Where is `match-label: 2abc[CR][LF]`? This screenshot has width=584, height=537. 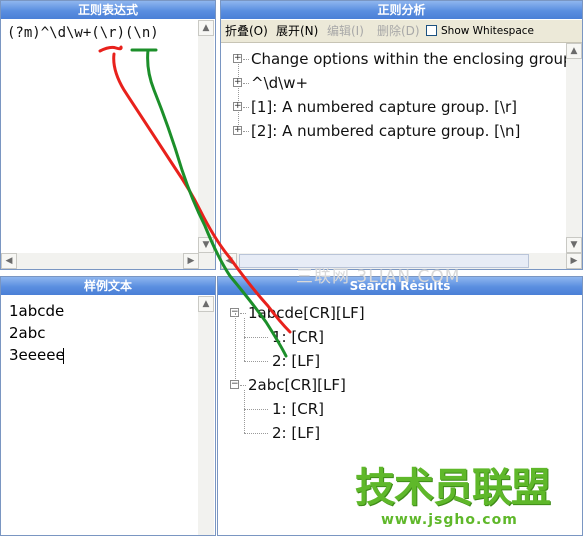
match-label: 2abc[CR][LF] is located at coordinates (297, 385).